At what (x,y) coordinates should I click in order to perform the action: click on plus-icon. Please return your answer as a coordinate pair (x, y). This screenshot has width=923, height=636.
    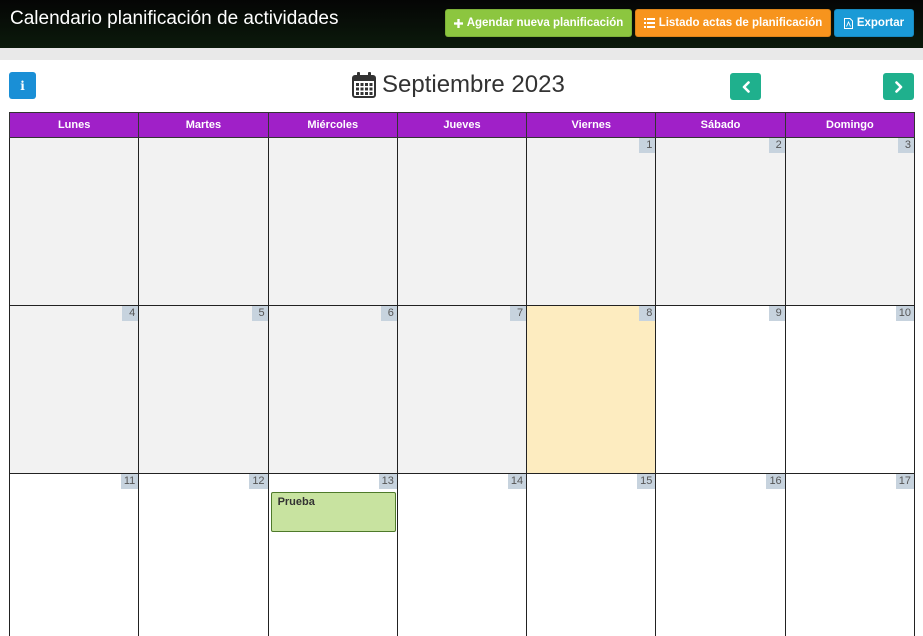
    Looking at the image, I should click on (458, 23).